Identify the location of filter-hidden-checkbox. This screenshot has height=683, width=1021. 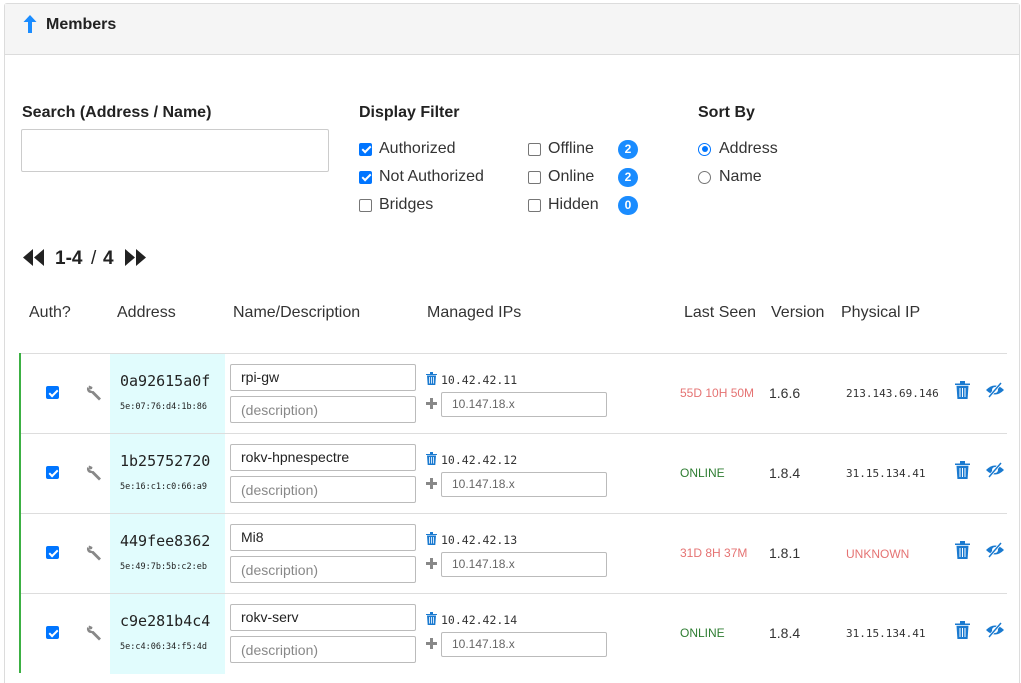
(534, 205).